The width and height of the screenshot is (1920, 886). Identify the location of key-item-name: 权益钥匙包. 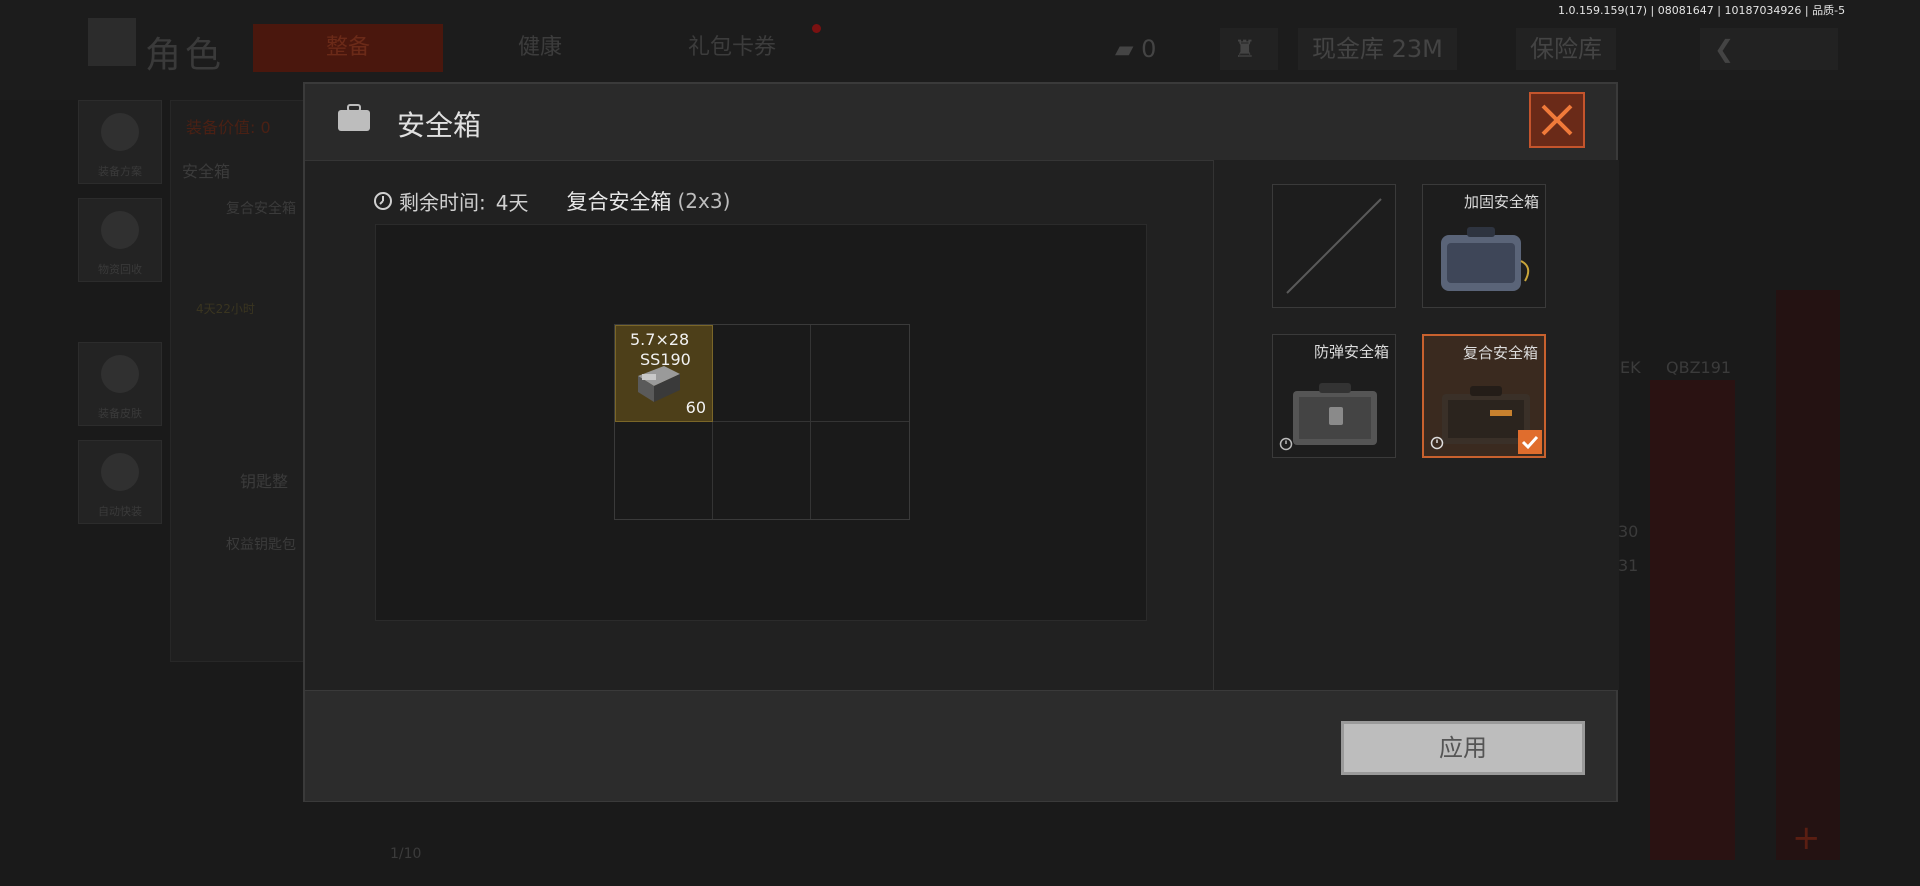
(261, 545).